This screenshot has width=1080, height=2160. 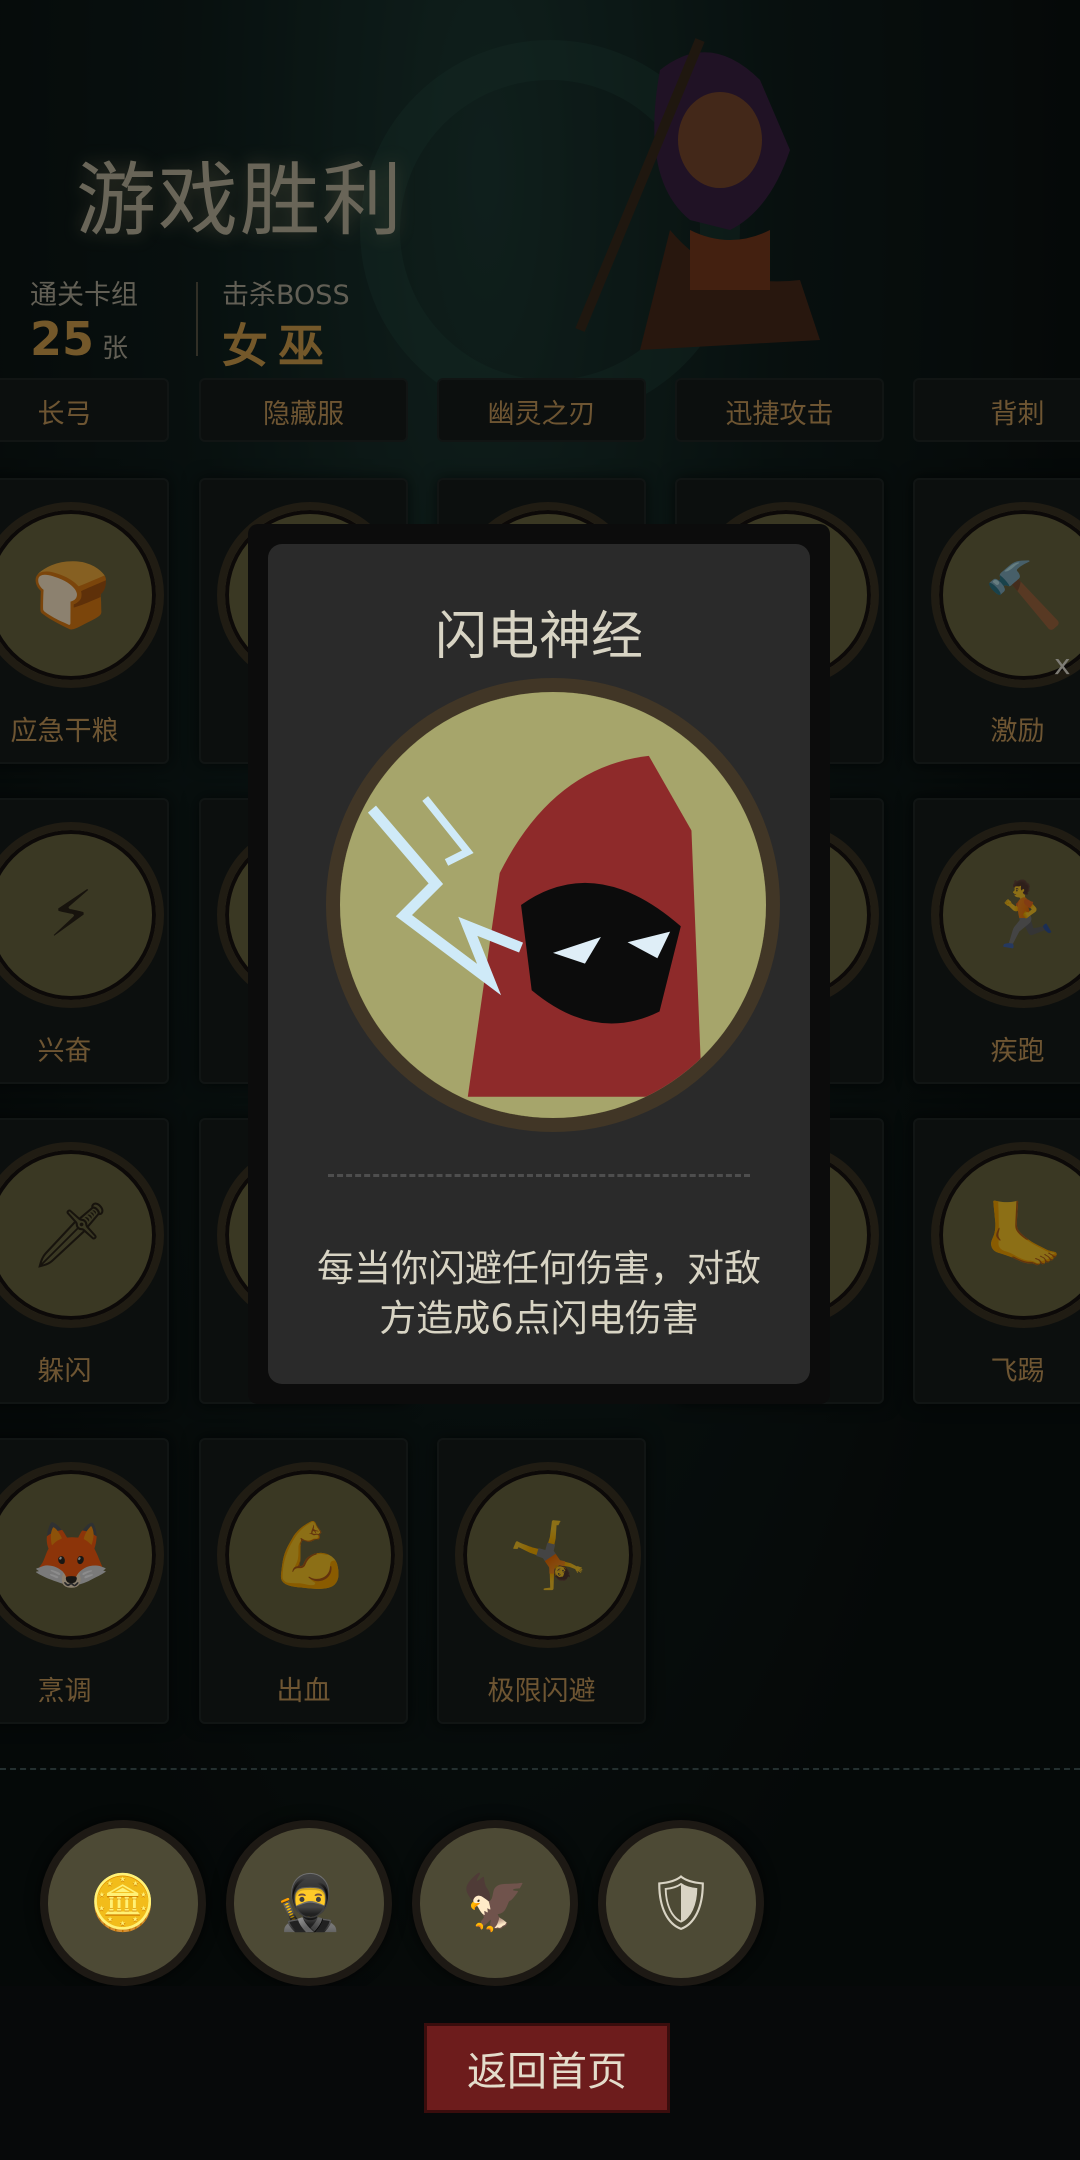 What do you see at coordinates (539, 1293) in the screenshot?
I see `card-detail-description: 每当你闪避任何伤害，对敌方造成6点闪电伤害` at bounding box center [539, 1293].